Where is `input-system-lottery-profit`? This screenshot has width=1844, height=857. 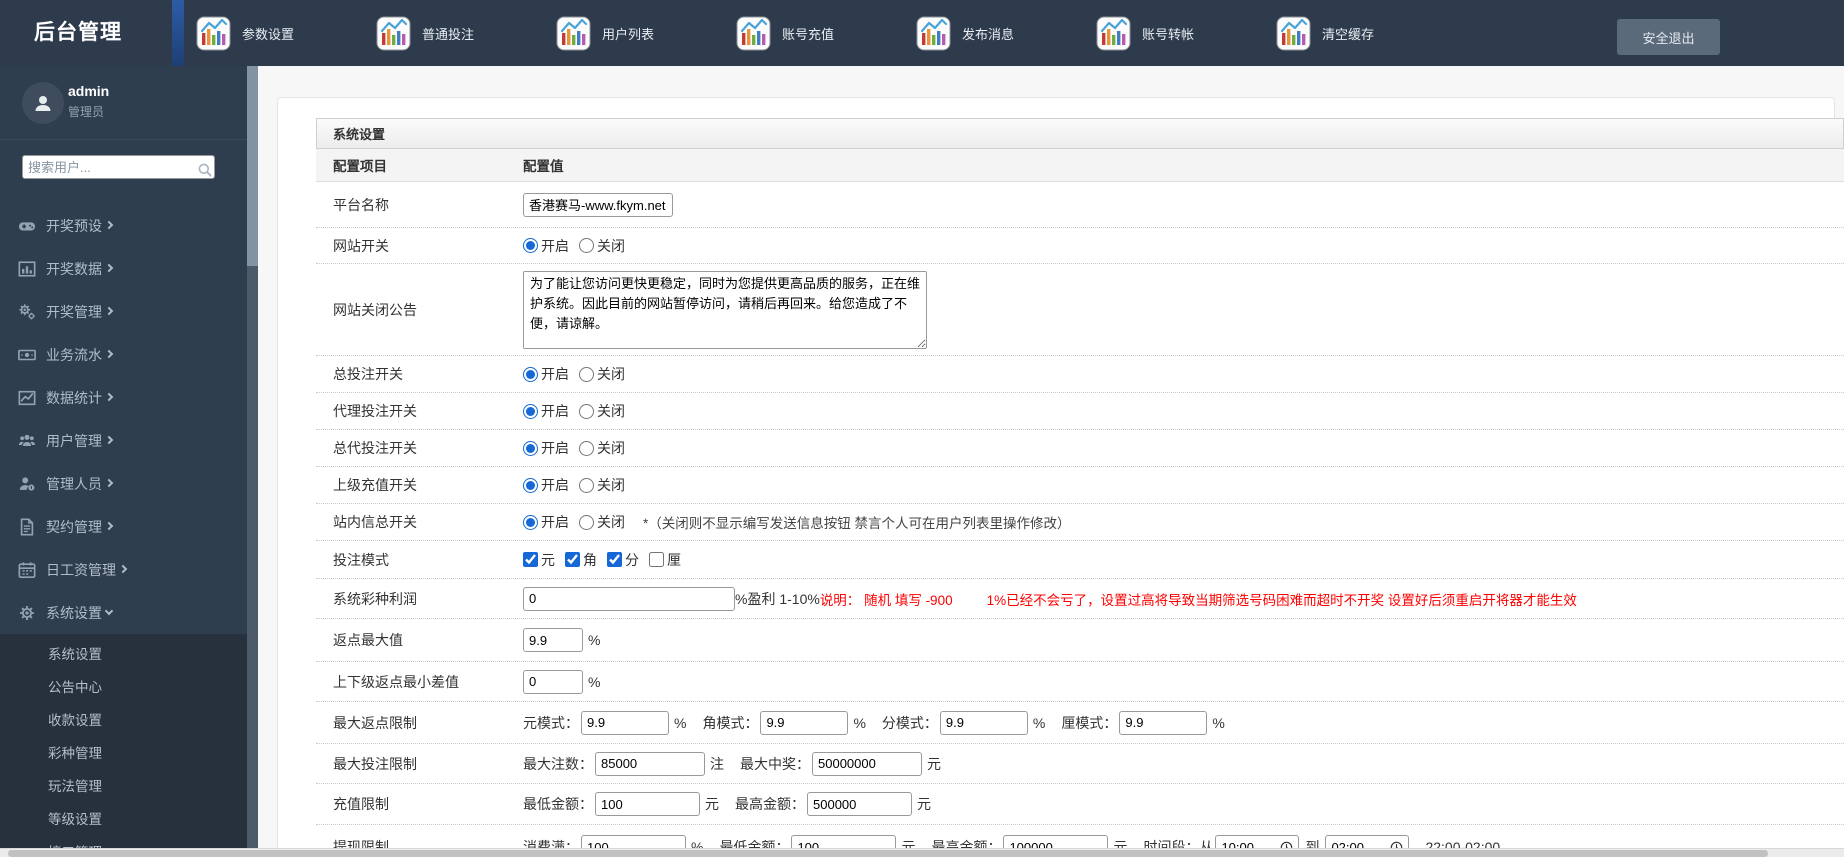
input-system-lottery-profit is located at coordinates (629, 598).